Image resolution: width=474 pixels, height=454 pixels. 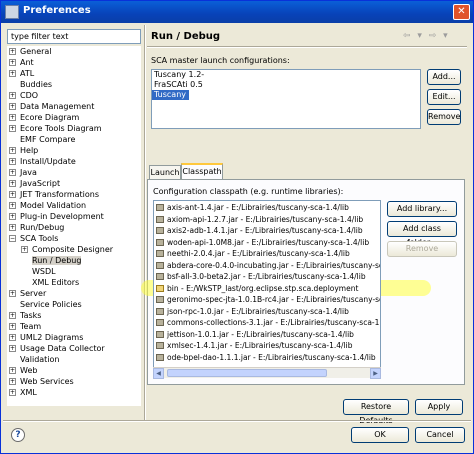 What do you see at coordinates (30, 84) in the screenshot?
I see `tree-item: Buddies` at bounding box center [30, 84].